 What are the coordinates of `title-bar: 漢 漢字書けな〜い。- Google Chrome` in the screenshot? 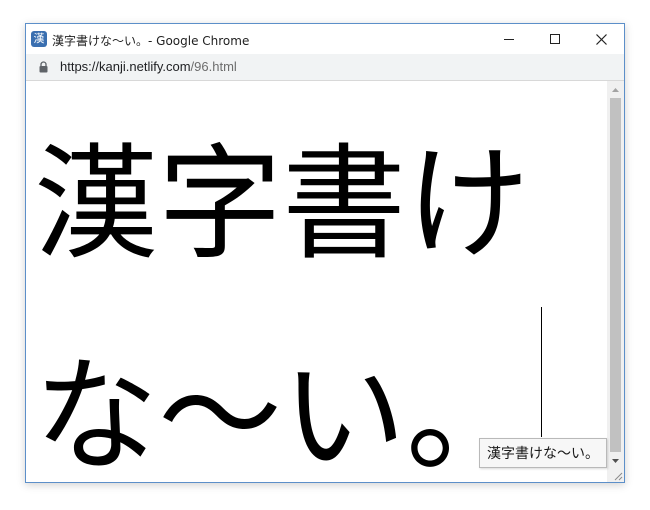 It's located at (325, 39).